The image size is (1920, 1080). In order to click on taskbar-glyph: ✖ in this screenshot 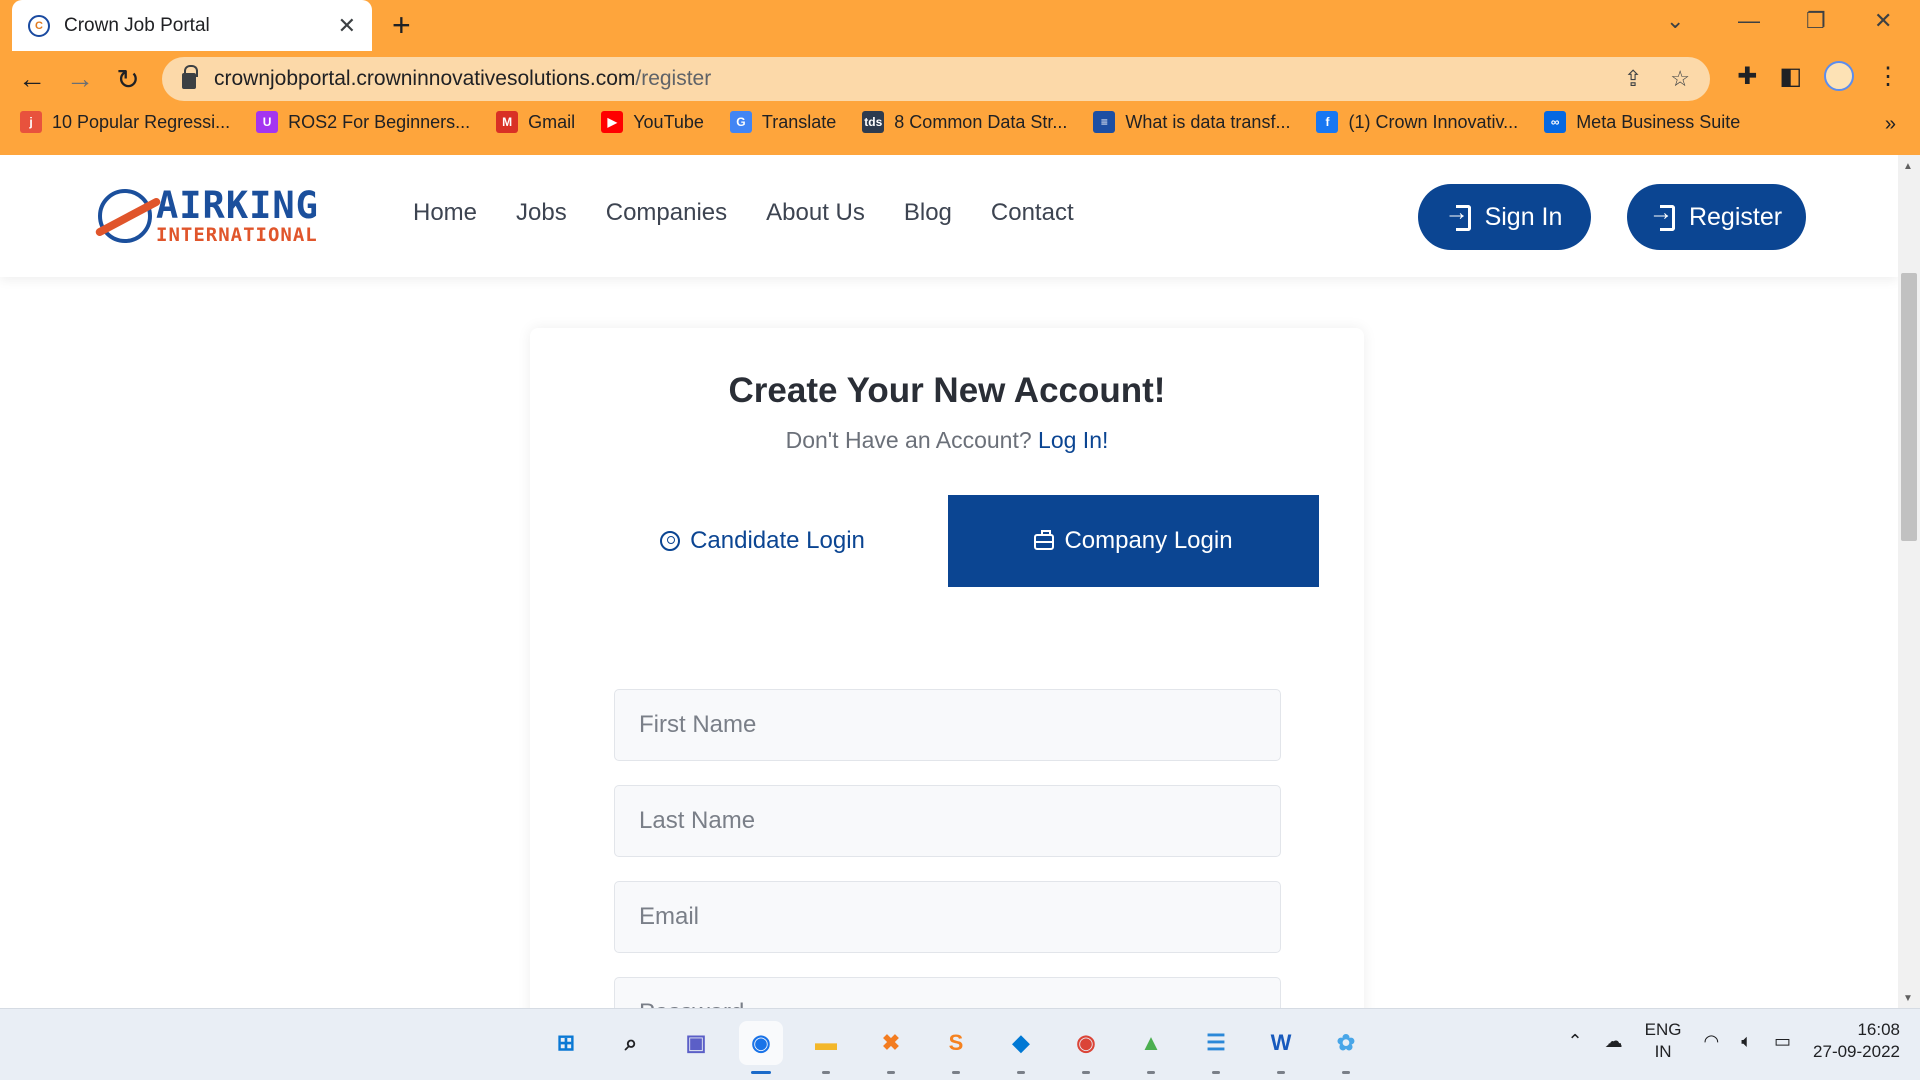, I will do `click(891, 1042)`.